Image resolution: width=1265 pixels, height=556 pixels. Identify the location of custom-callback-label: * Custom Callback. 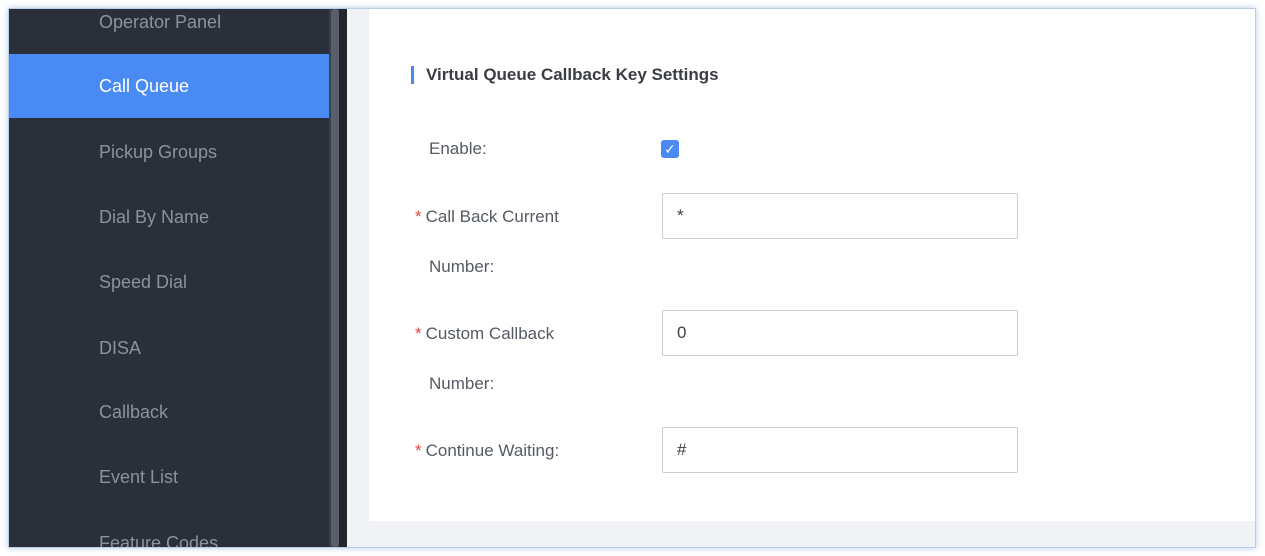
(485, 333).